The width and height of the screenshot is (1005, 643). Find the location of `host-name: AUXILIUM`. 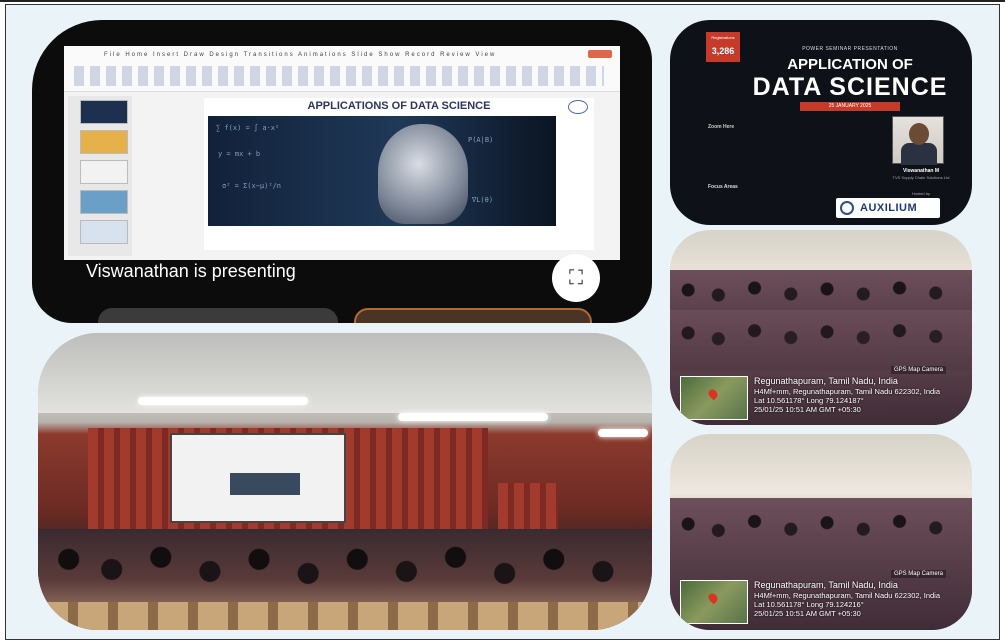

host-name: AUXILIUM is located at coordinates (889, 208).